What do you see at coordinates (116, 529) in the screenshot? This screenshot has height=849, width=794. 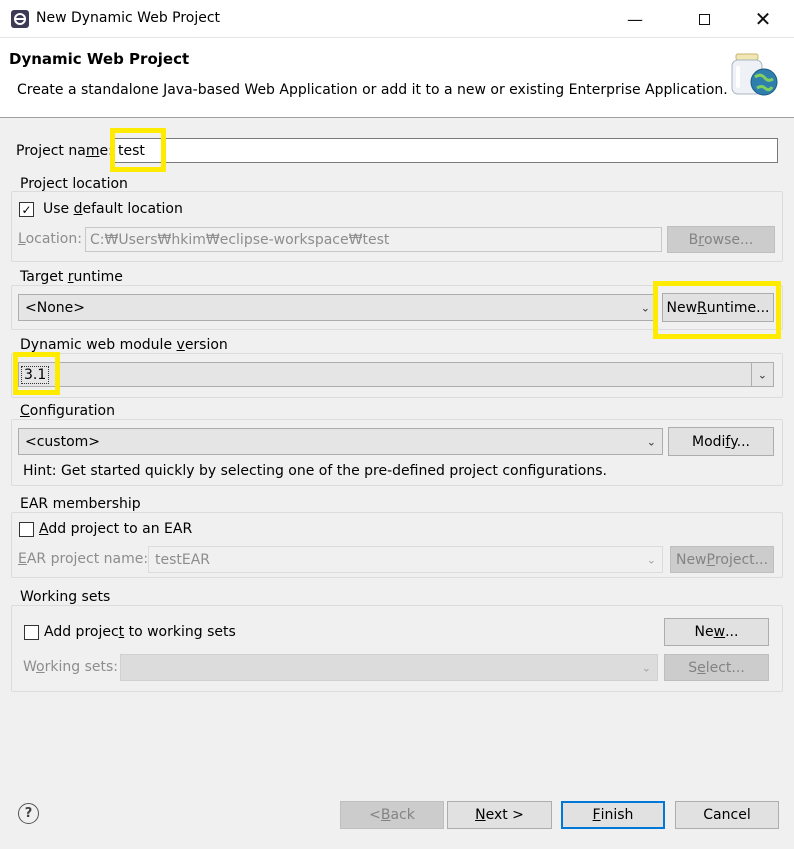 I see `add-to-ear-label: Add project to an EAR` at bounding box center [116, 529].